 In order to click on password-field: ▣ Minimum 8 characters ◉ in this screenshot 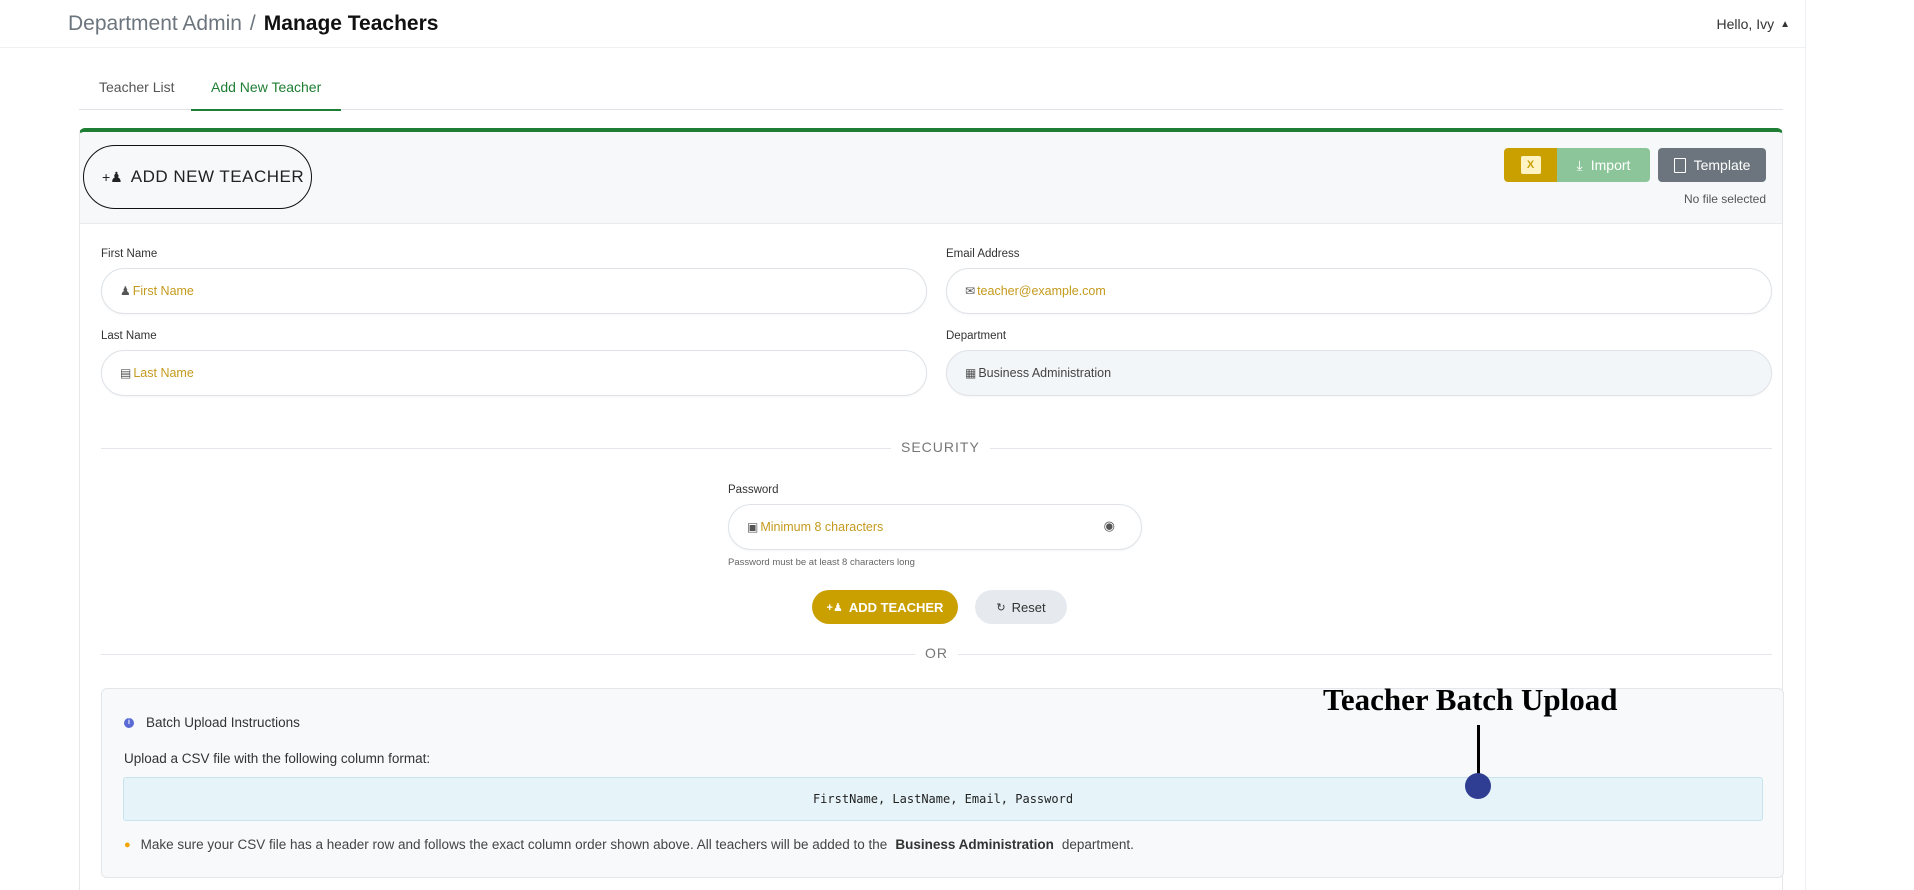, I will do `click(935, 527)`.